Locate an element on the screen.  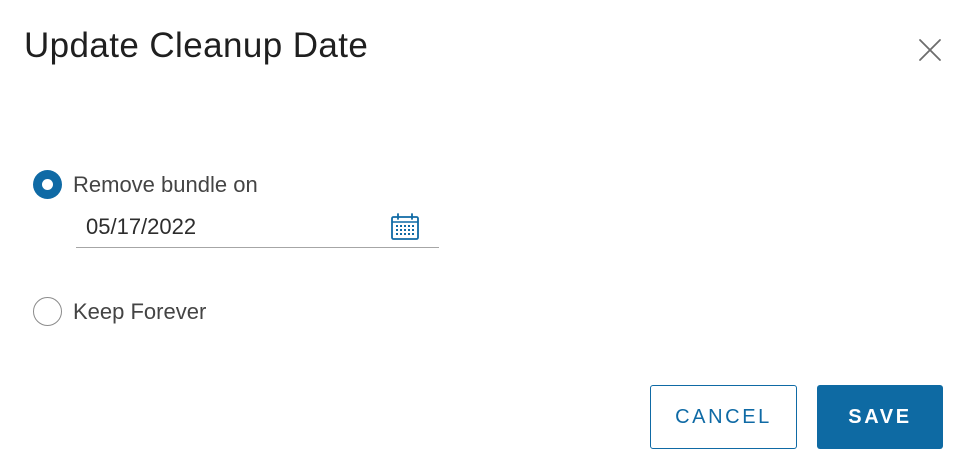
remove-bundle-option: Remove bundle on is located at coordinates (145, 184).